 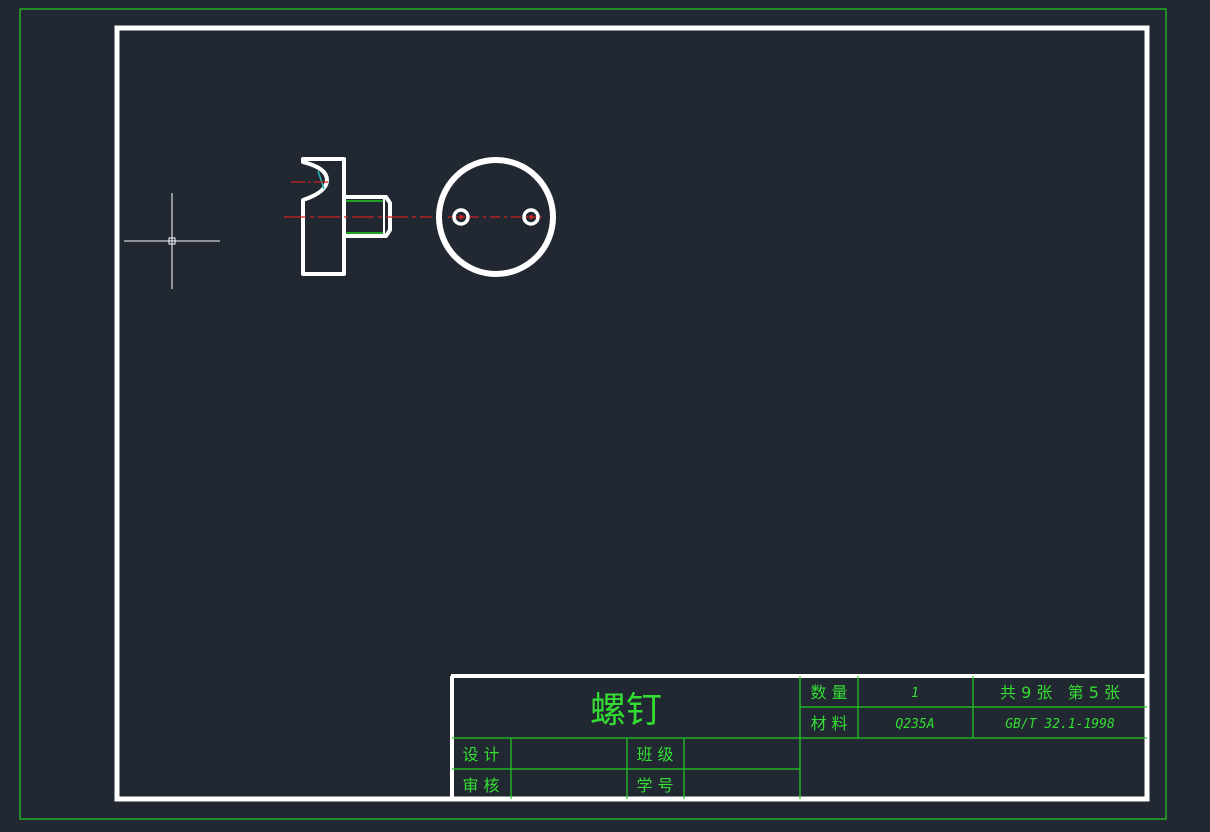 I want to click on material-label: 材 料, so click(x=828, y=723).